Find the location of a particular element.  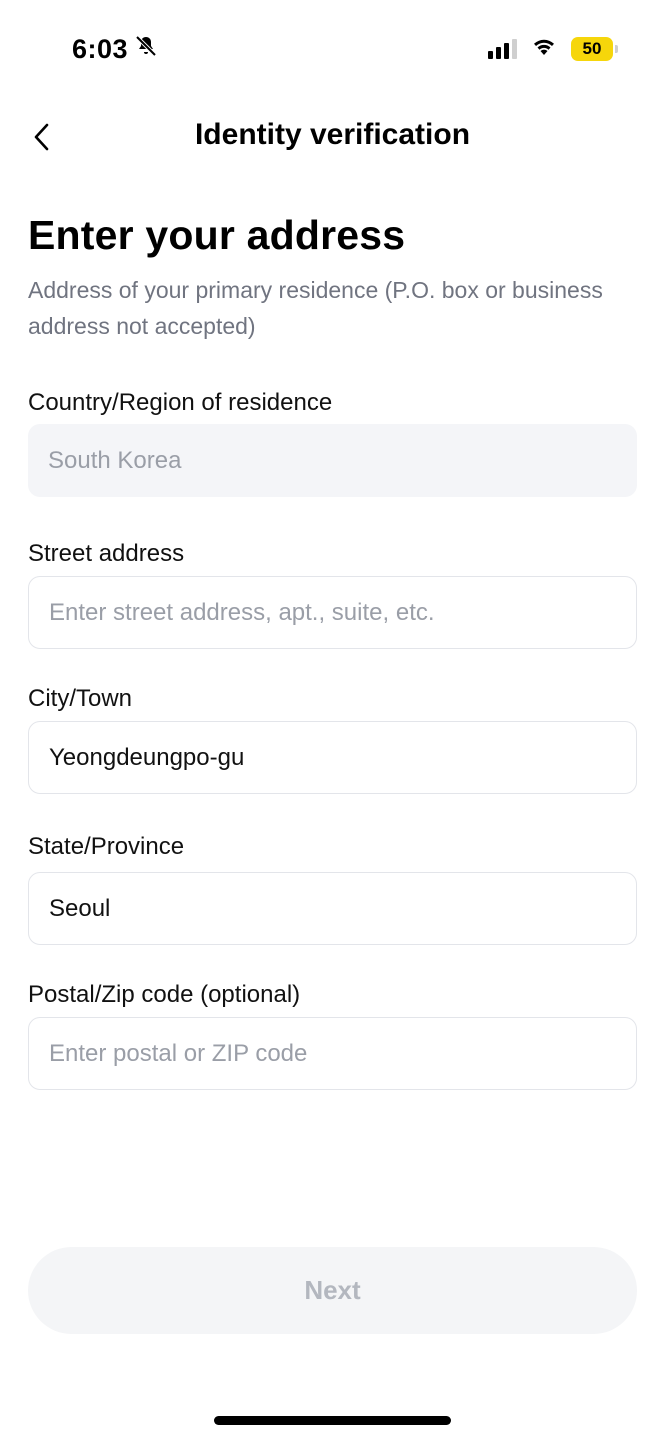

street-address-input: Enter street address, apt., suite, etc. is located at coordinates (332, 612).